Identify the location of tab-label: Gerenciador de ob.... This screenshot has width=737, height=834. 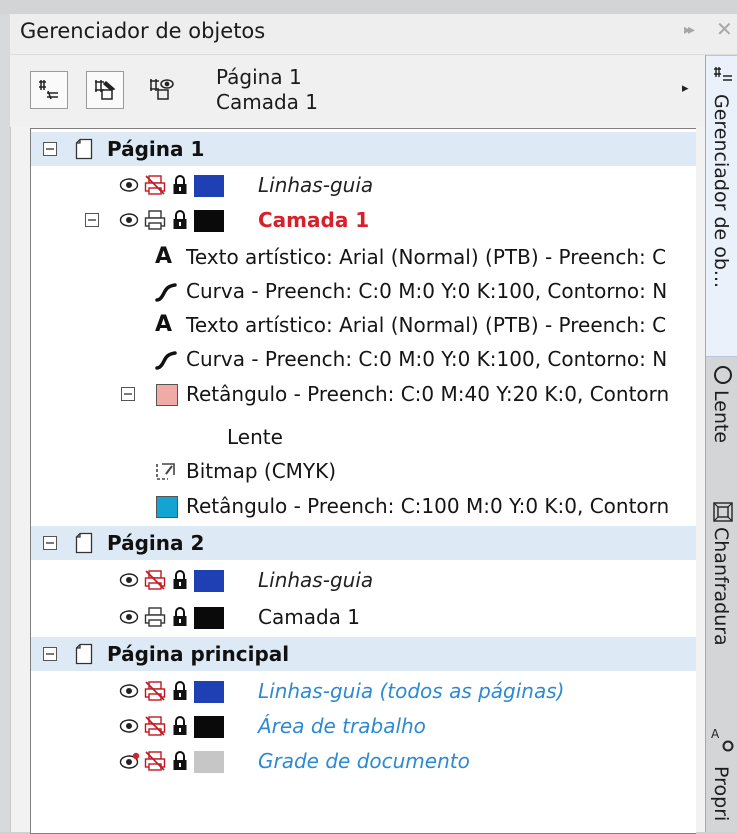
(721, 191).